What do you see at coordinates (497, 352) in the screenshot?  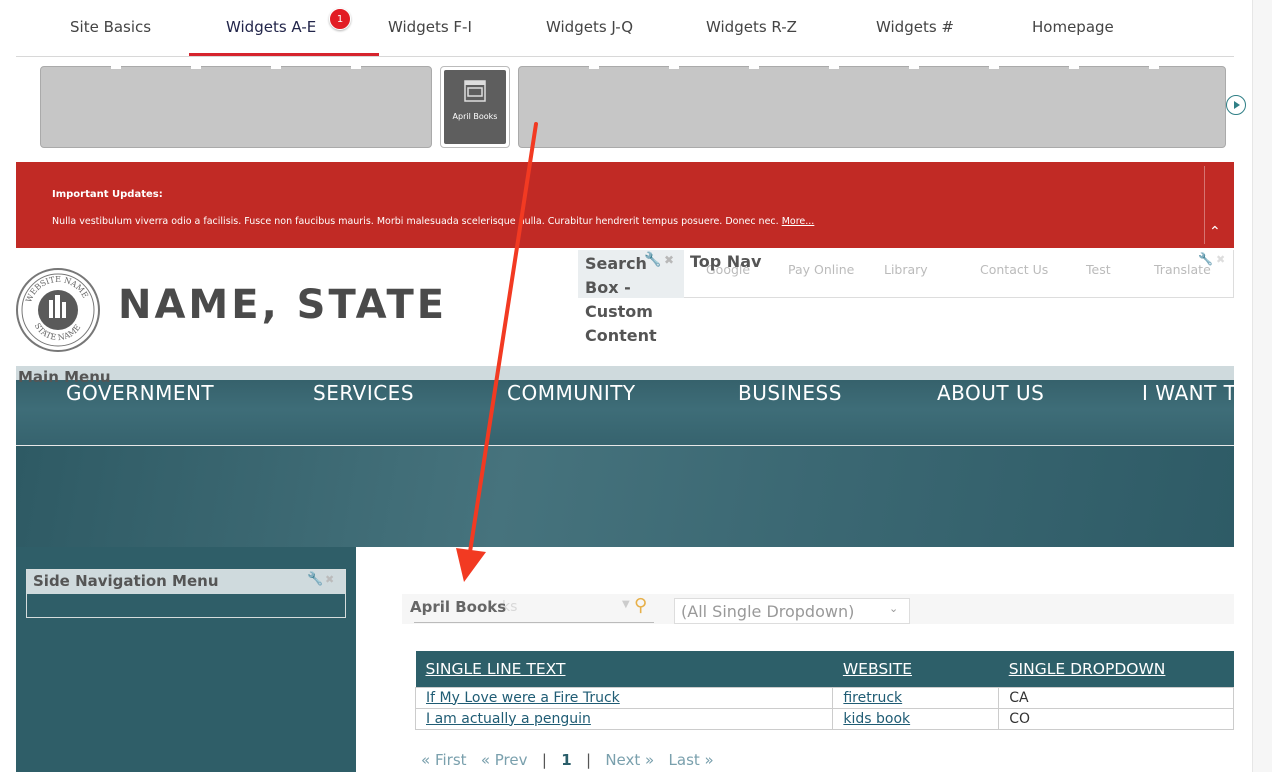 I see `annotation-arrow` at bounding box center [497, 352].